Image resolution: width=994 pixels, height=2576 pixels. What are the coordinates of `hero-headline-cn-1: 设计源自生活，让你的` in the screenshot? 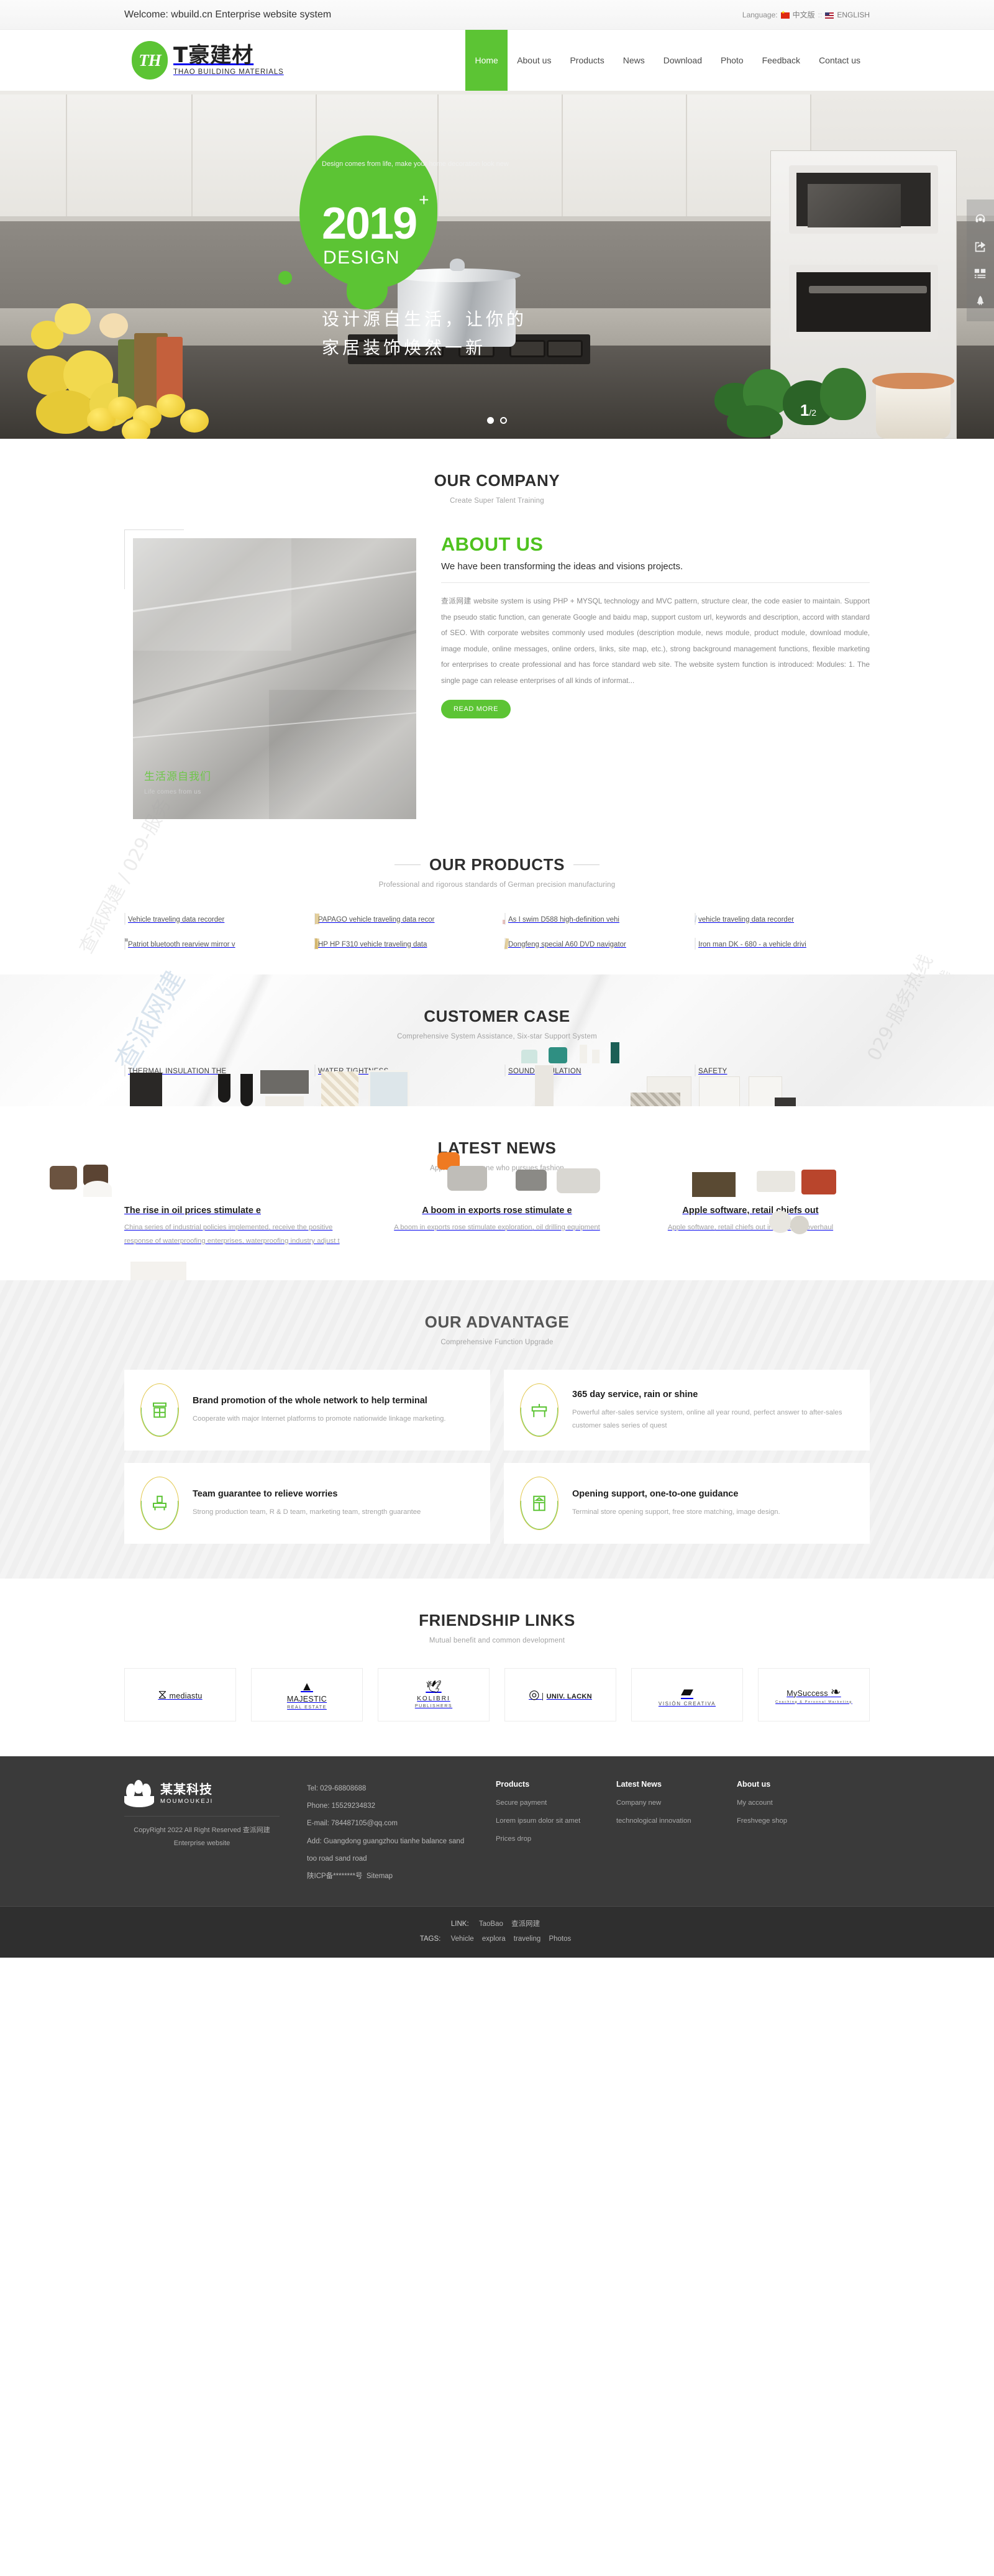 It's located at (425, 319).